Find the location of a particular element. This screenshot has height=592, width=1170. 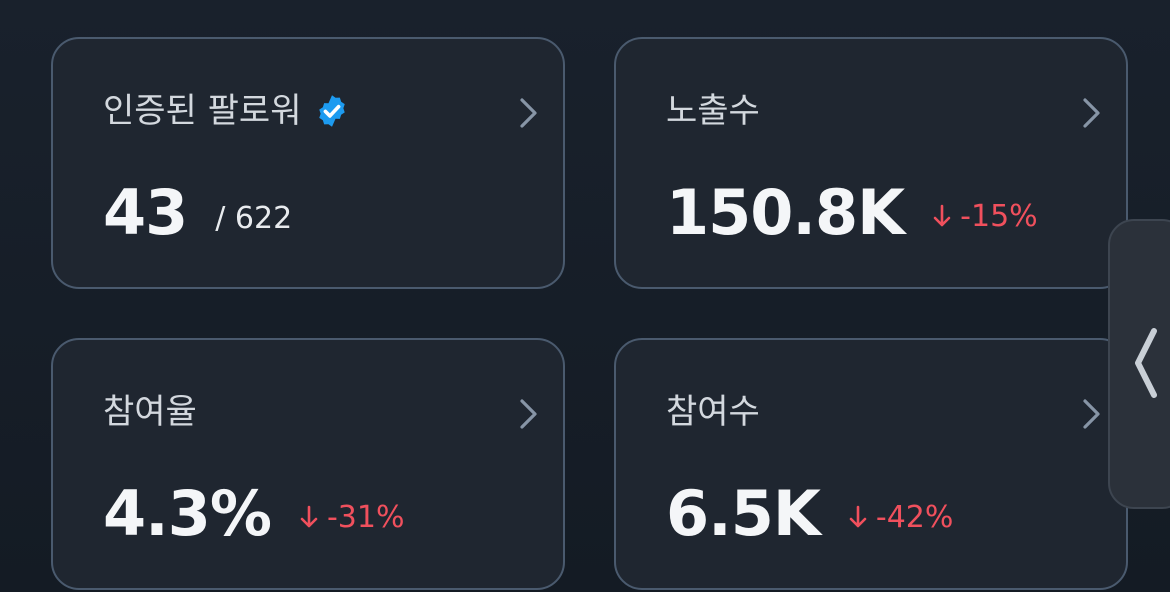

side-panel-handle is located at coordinates (1139, 364).